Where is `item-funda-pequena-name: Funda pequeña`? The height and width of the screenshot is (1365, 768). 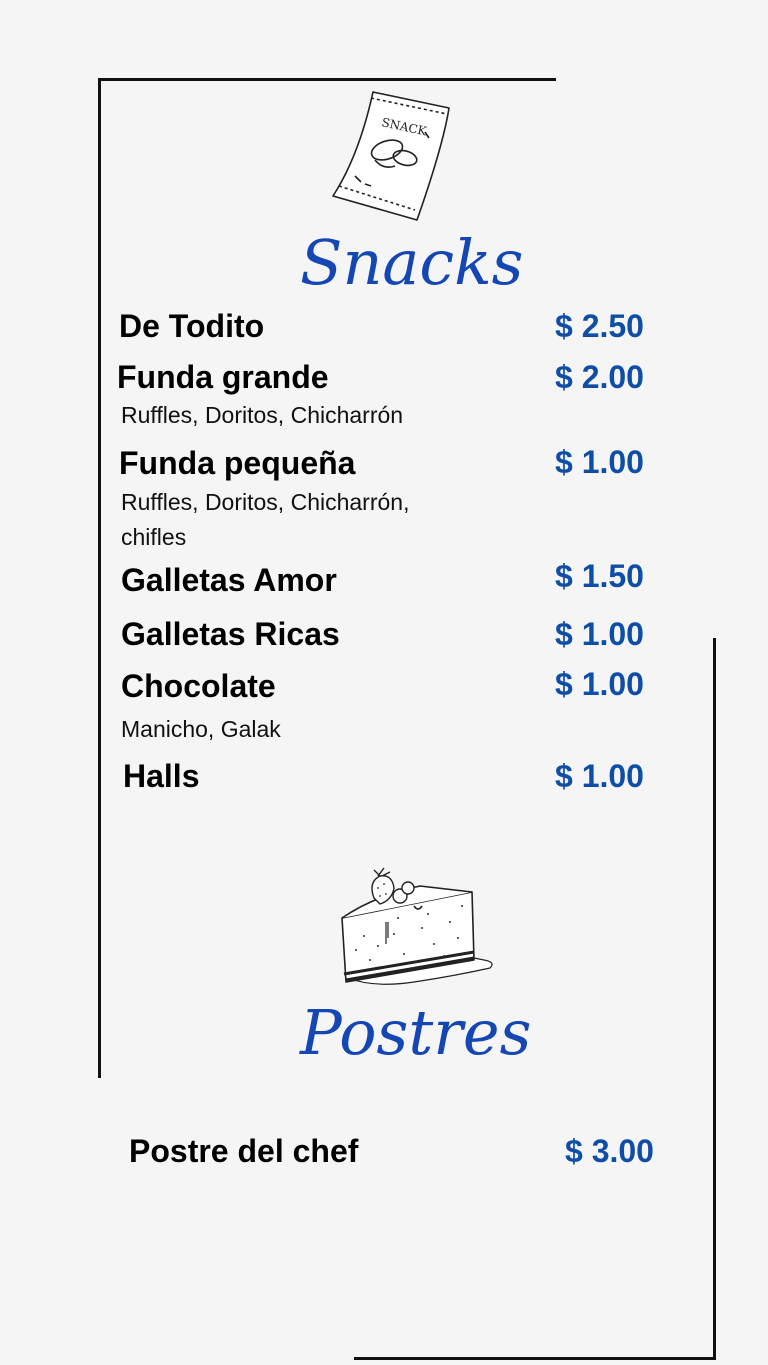 item-funda-pequena-name: Funda pequeña is located at coordinates (237, 463).